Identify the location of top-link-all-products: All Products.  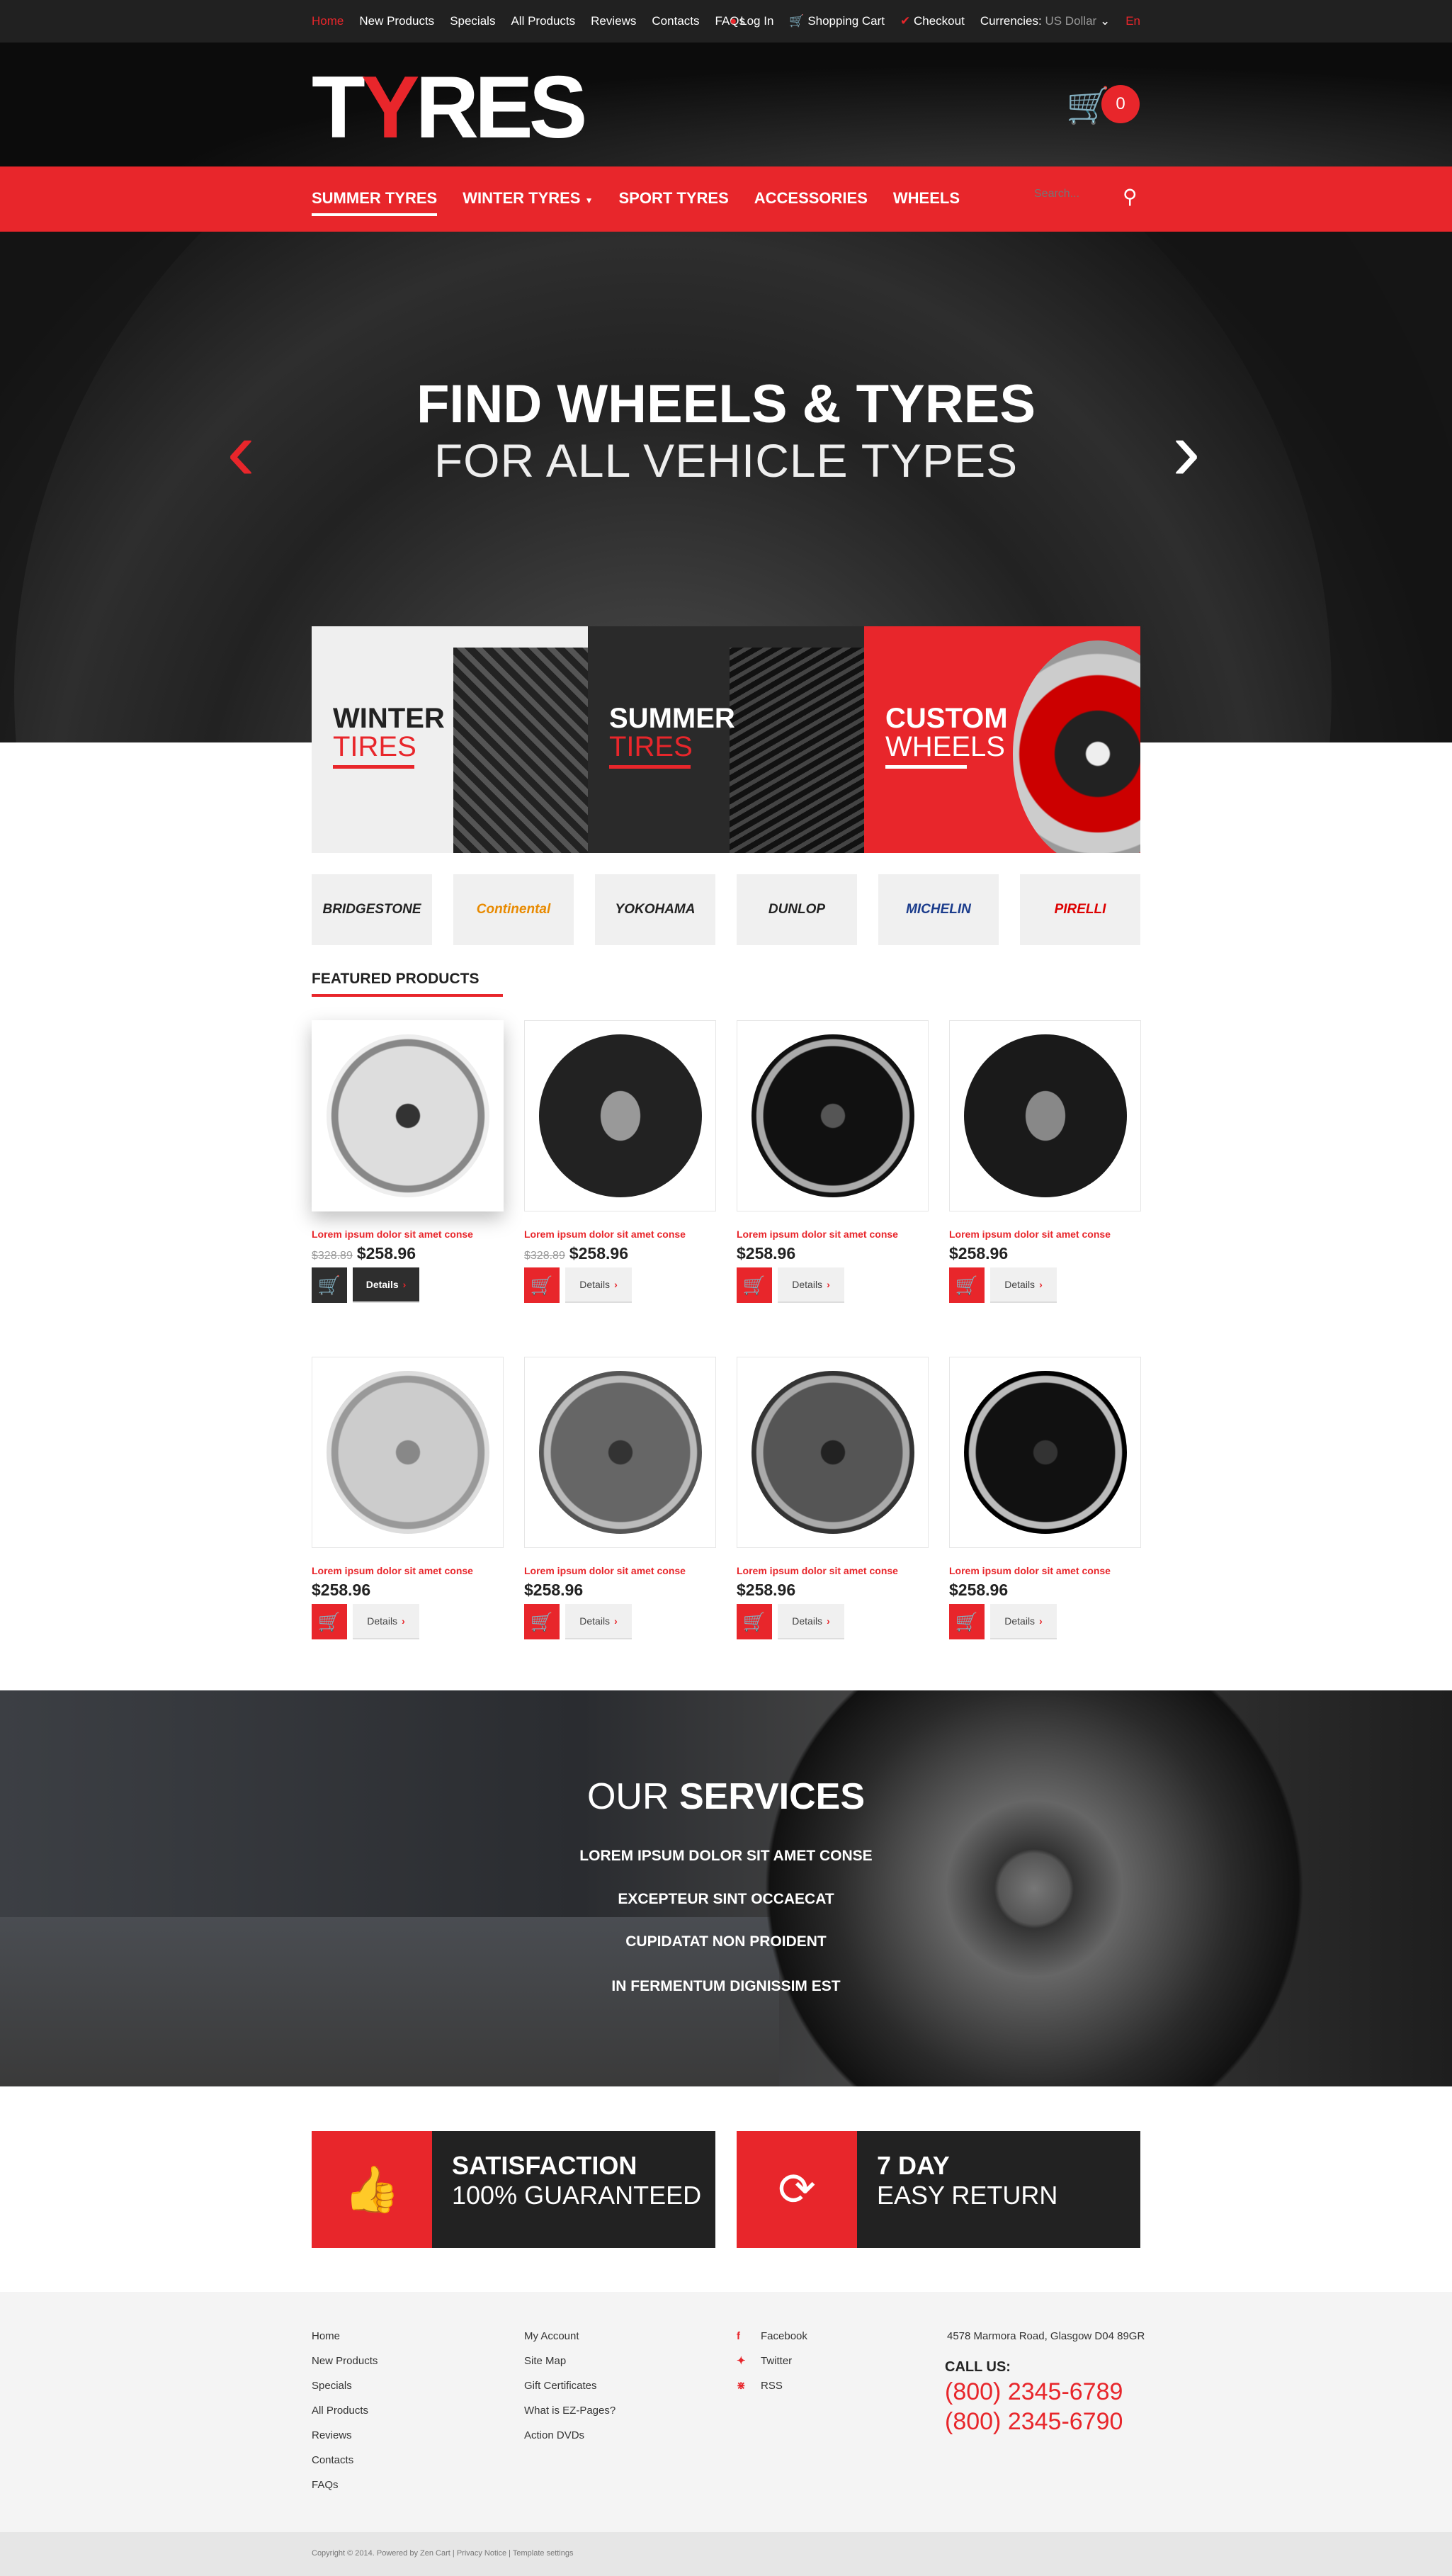
(543, 21).